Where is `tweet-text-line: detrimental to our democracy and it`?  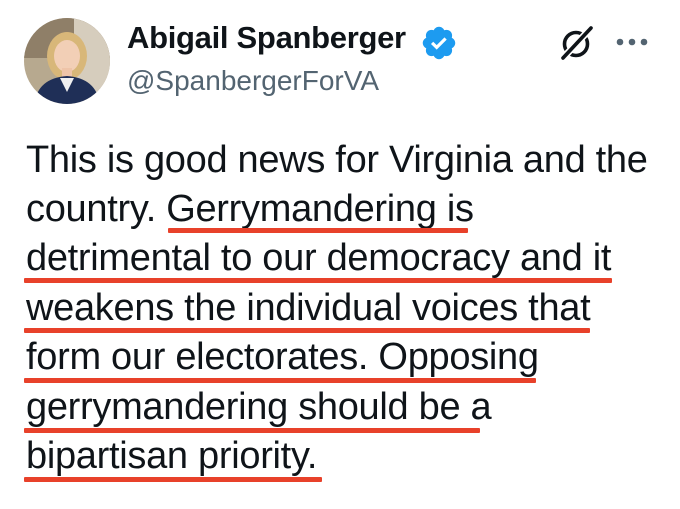
tweet-text-line: detrimental to our democracy and it is located at coordinates (319, 258).